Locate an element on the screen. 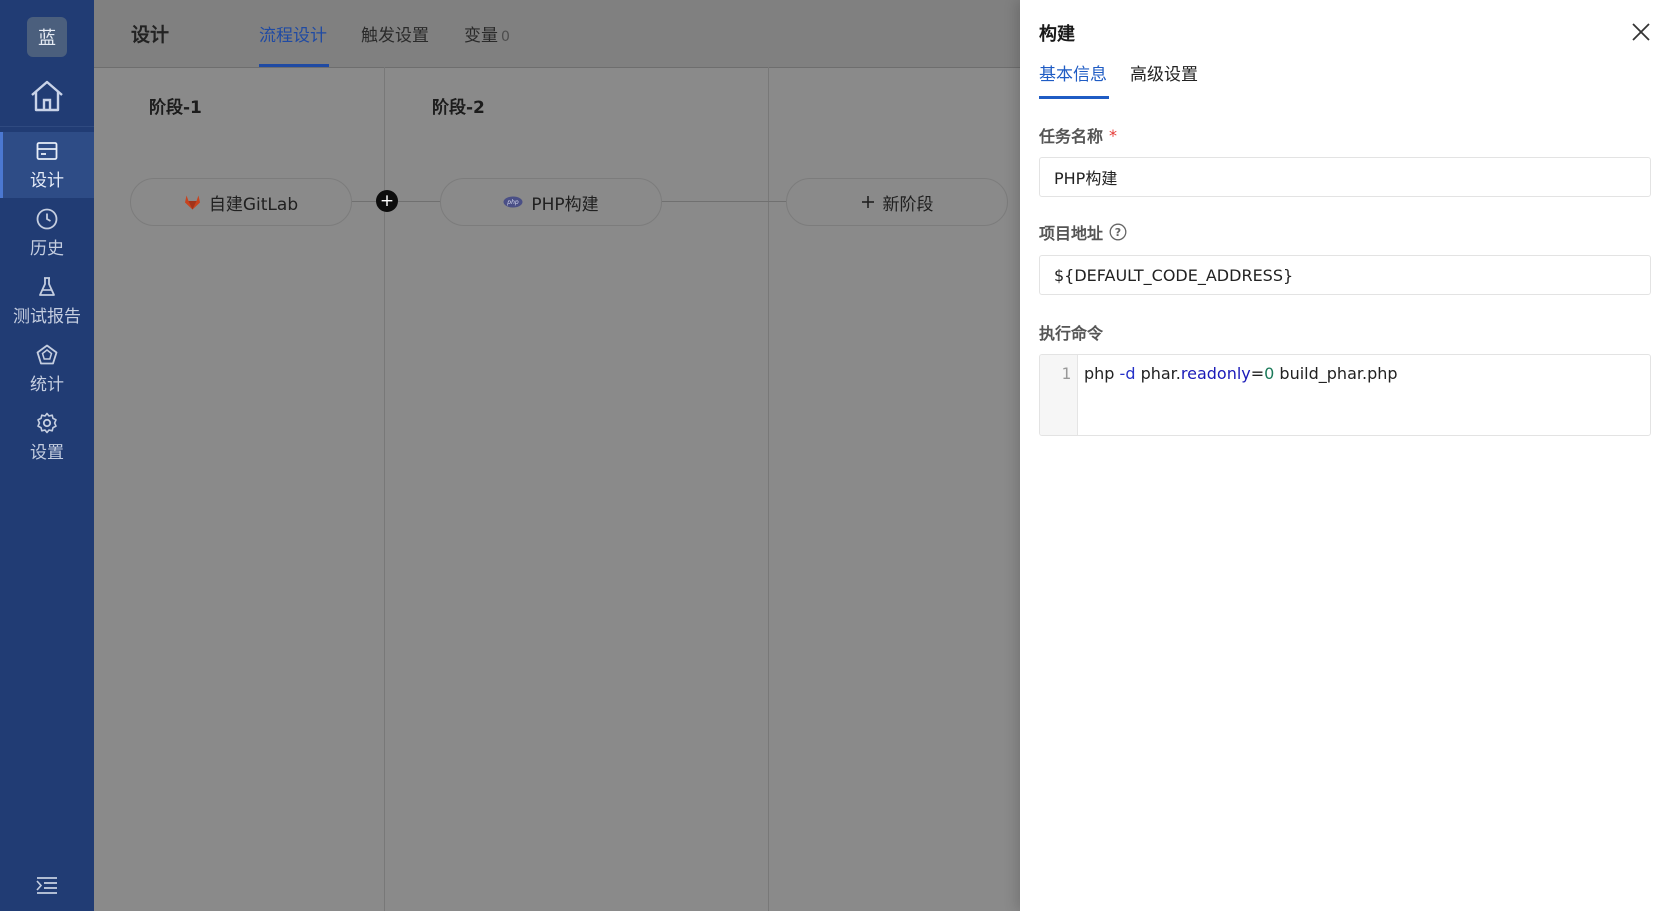 The height and width of the screenshot is (911, 1669). sidebar-item-settings: 设置 is located at coordinates (47, 437).